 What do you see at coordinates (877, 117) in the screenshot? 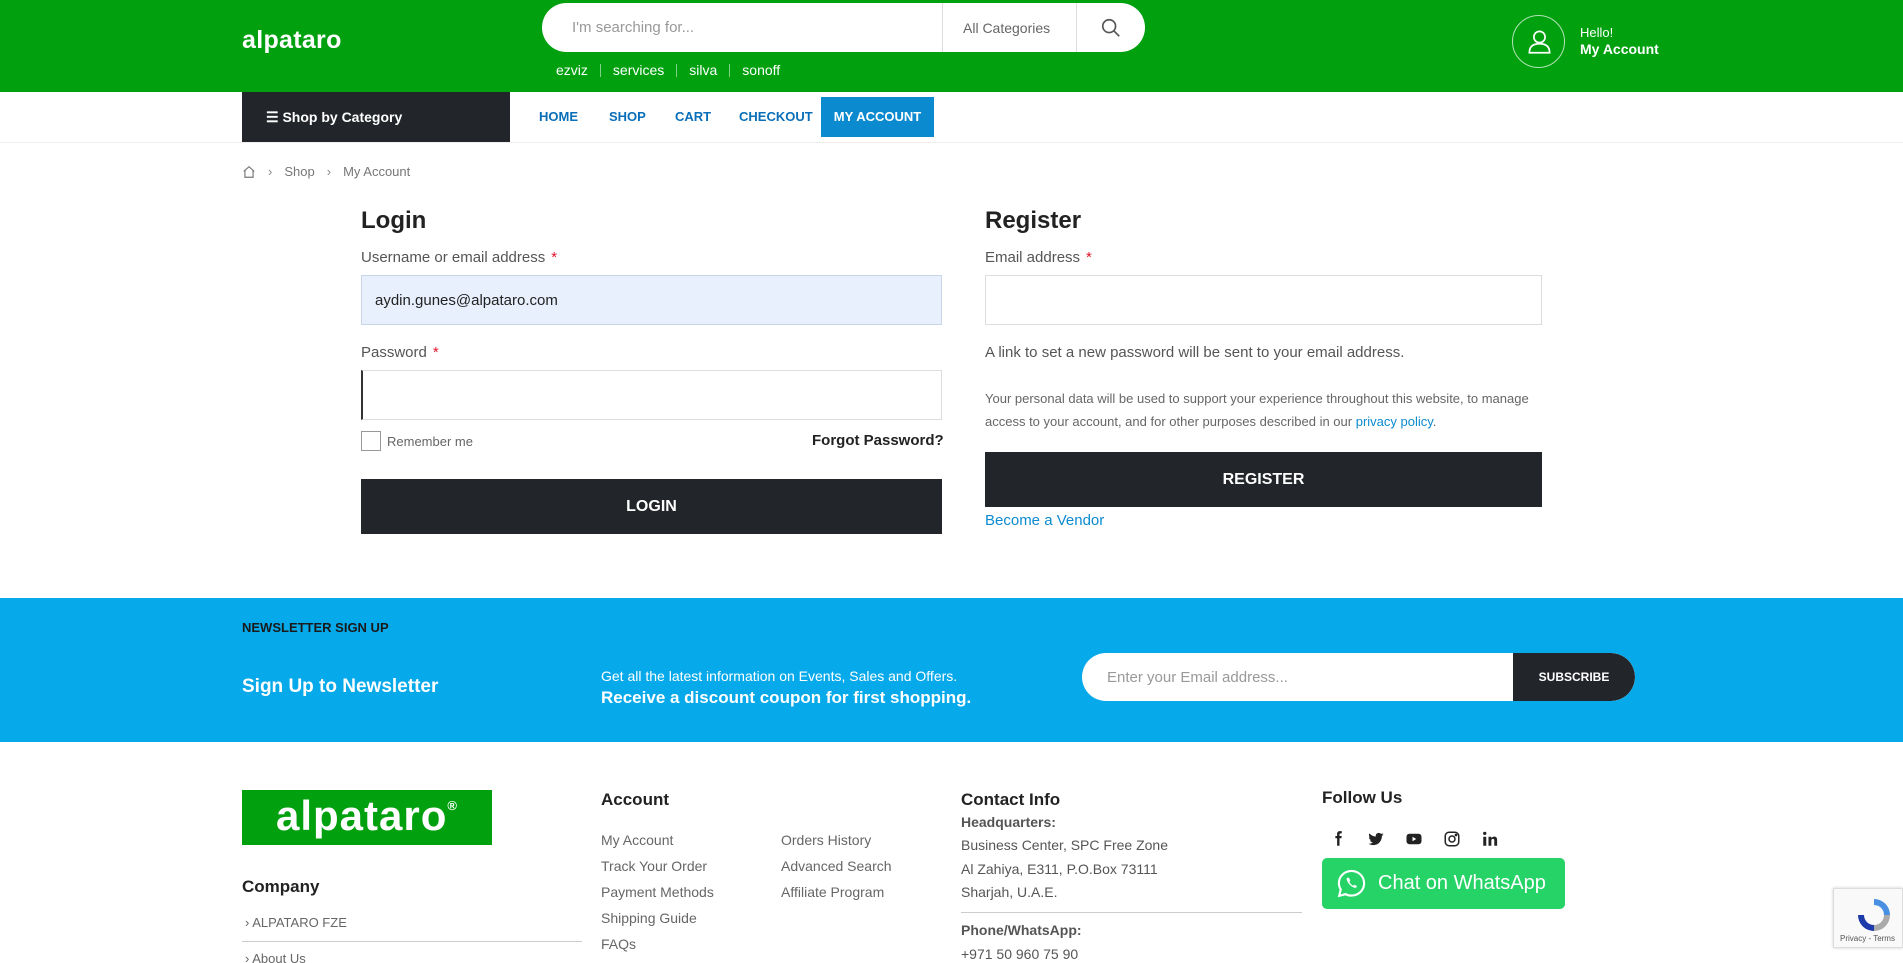
I see `nav-my-account: MY ACCOUNT` at bounding box center [877, 117].